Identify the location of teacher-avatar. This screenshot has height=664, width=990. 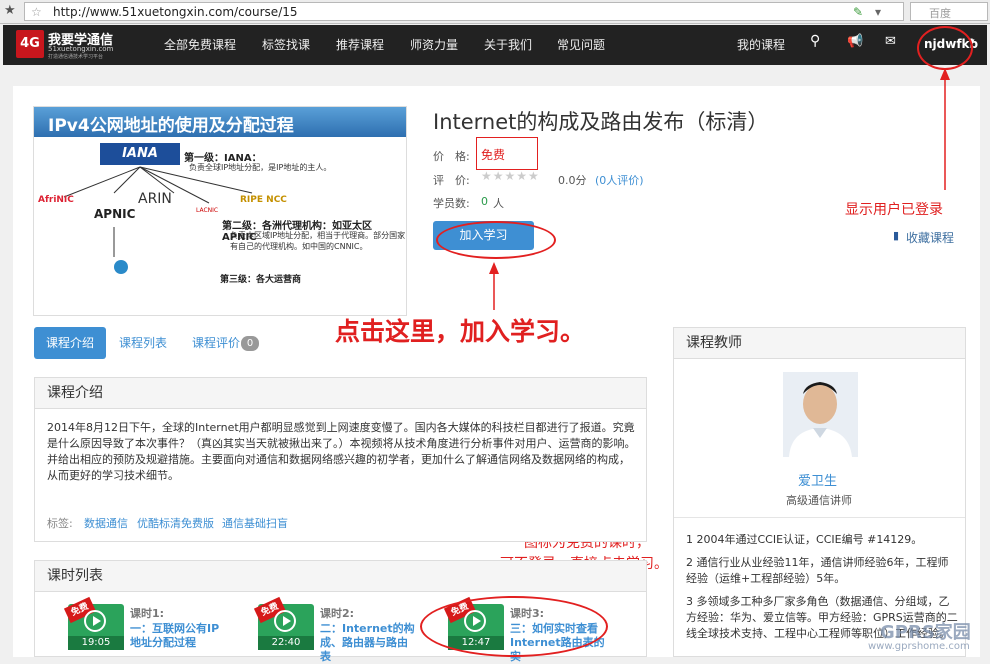
(820, 414).